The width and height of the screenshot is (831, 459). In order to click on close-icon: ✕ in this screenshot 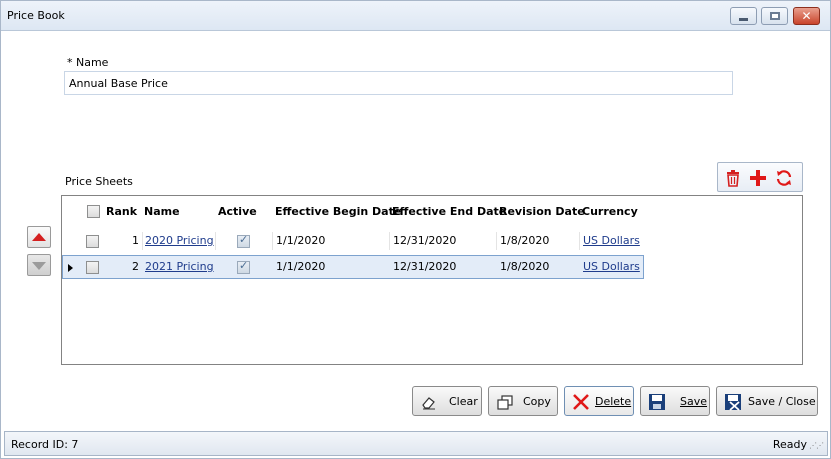, I will do `click(806, 16)`.